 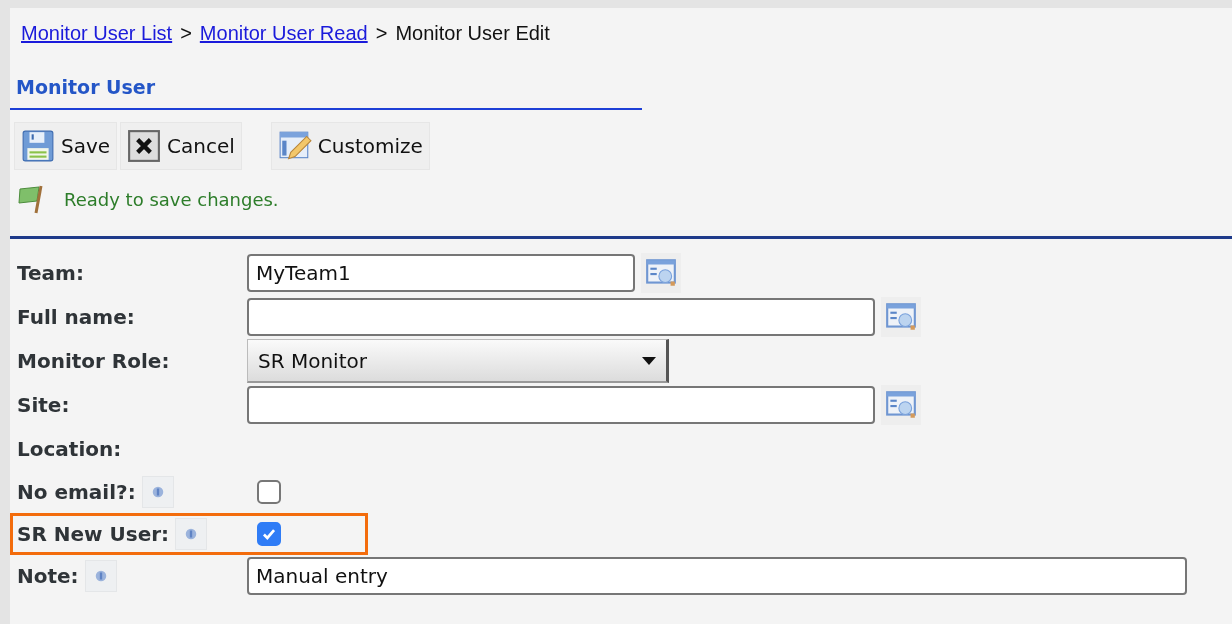 I want to click on field-label: Full name:, so click(x=76, y=317).